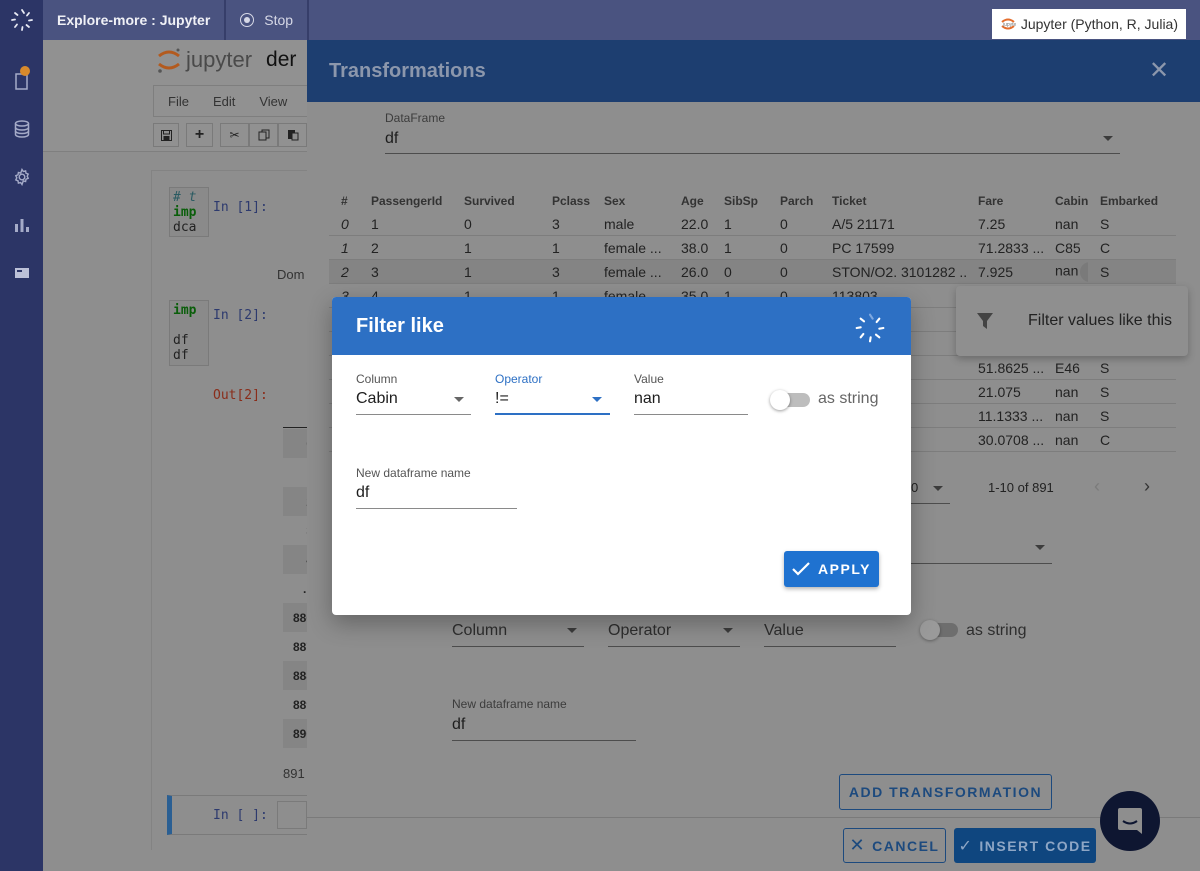 This screenshot has height=871, width=1200. What do you see at coordinates (199, 135) in the screenshot?
I see `add-cell-button: +` at bounding box center [199, 135].